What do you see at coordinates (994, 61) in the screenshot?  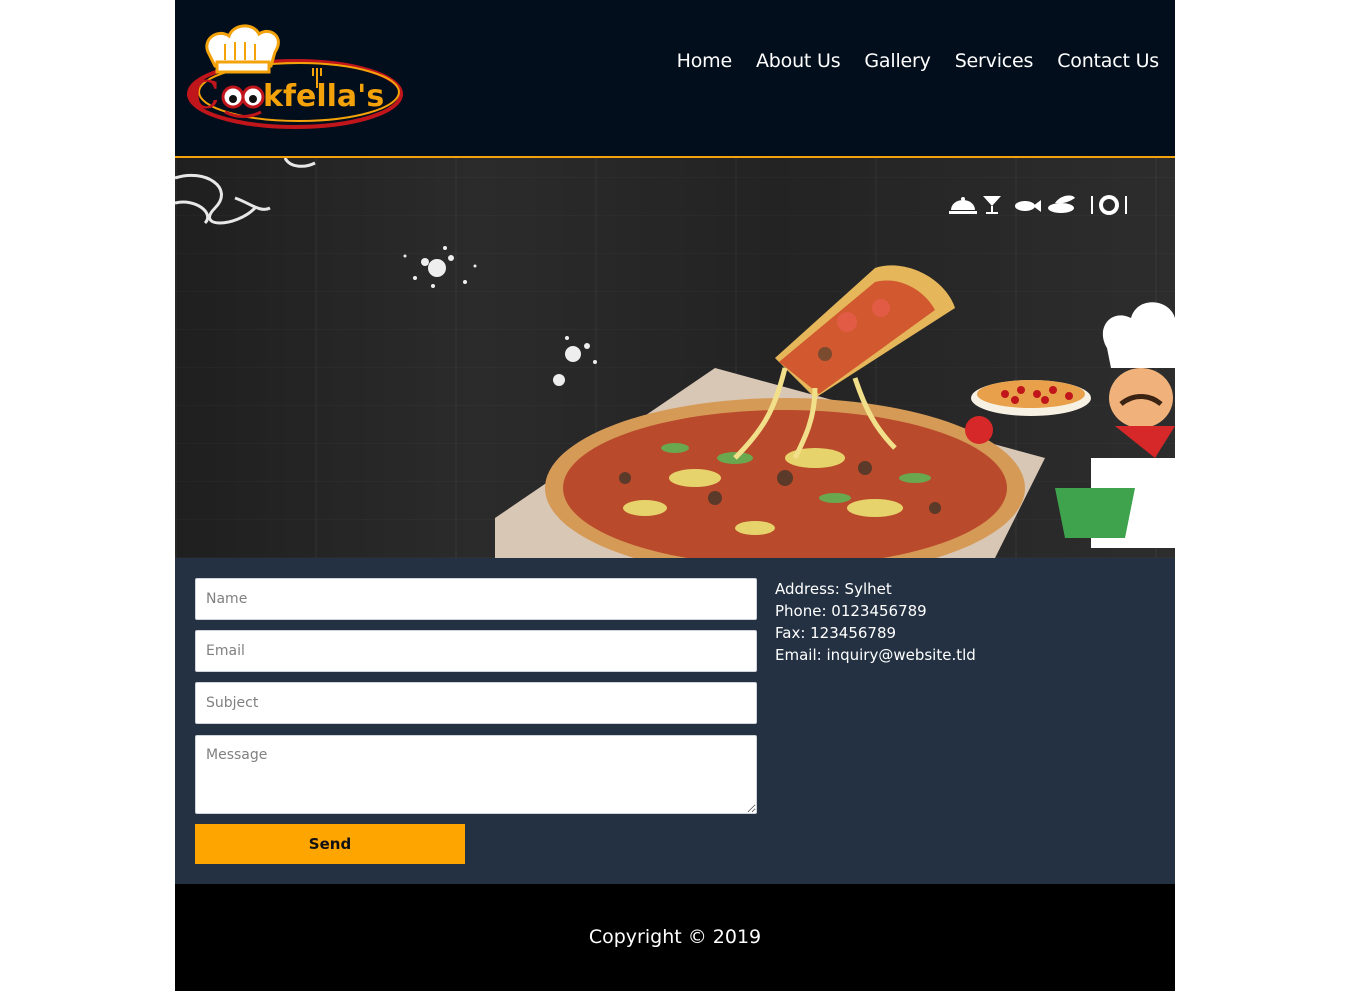 I see `nav-services: Services` at bounding box center [994, 61].